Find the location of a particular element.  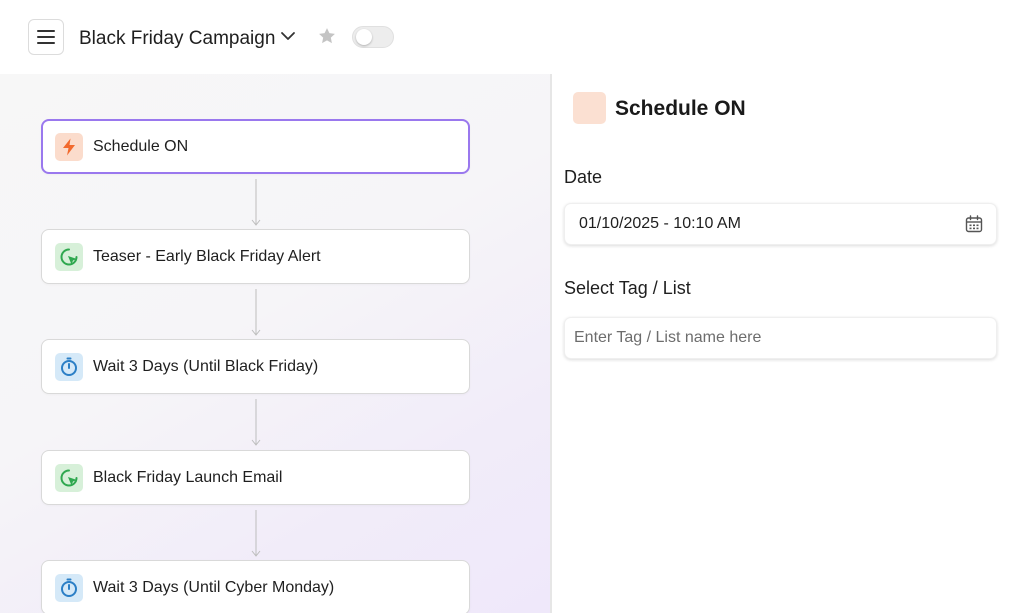

menu-button is located at coordinates (46, 37).